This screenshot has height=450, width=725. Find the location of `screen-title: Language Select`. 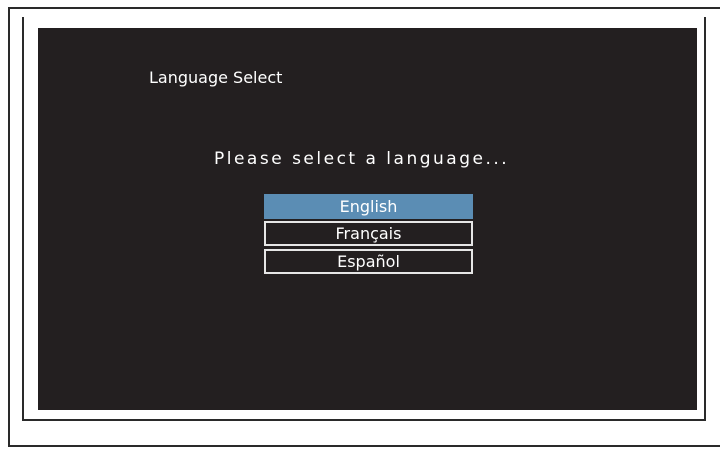

screen-title: Language Select is located at coordinates (216, 77).